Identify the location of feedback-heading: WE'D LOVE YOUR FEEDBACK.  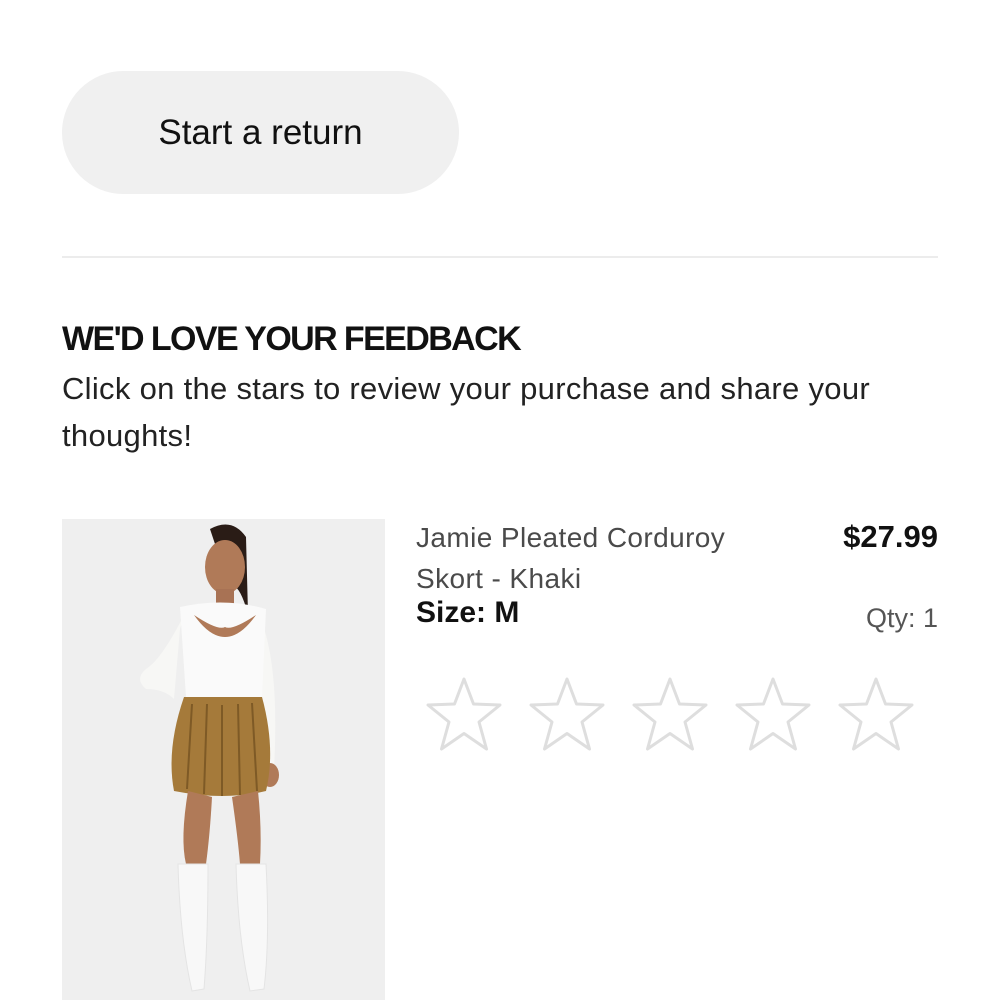
(292, 339).